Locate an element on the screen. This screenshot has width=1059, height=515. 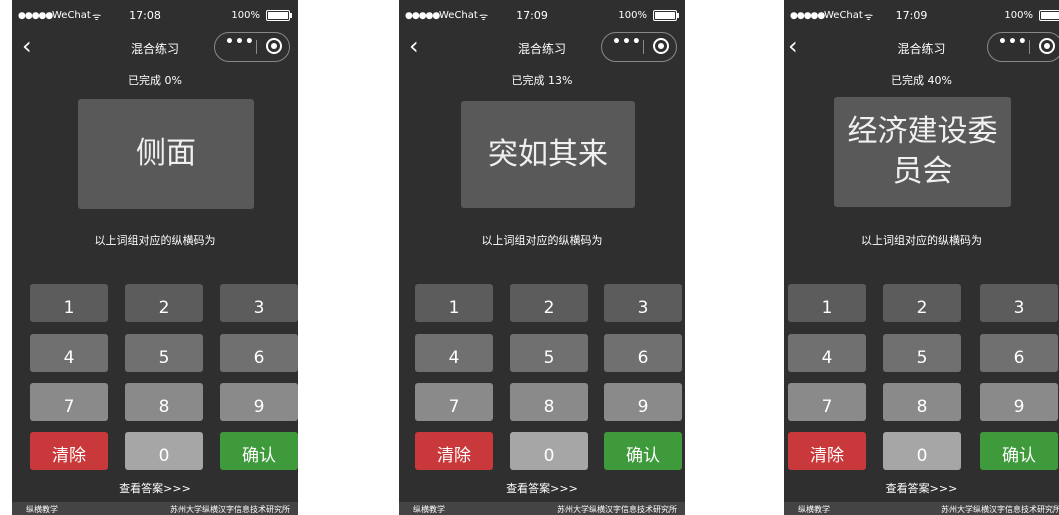
key-label: 0 is located at coordinates (922, 456).